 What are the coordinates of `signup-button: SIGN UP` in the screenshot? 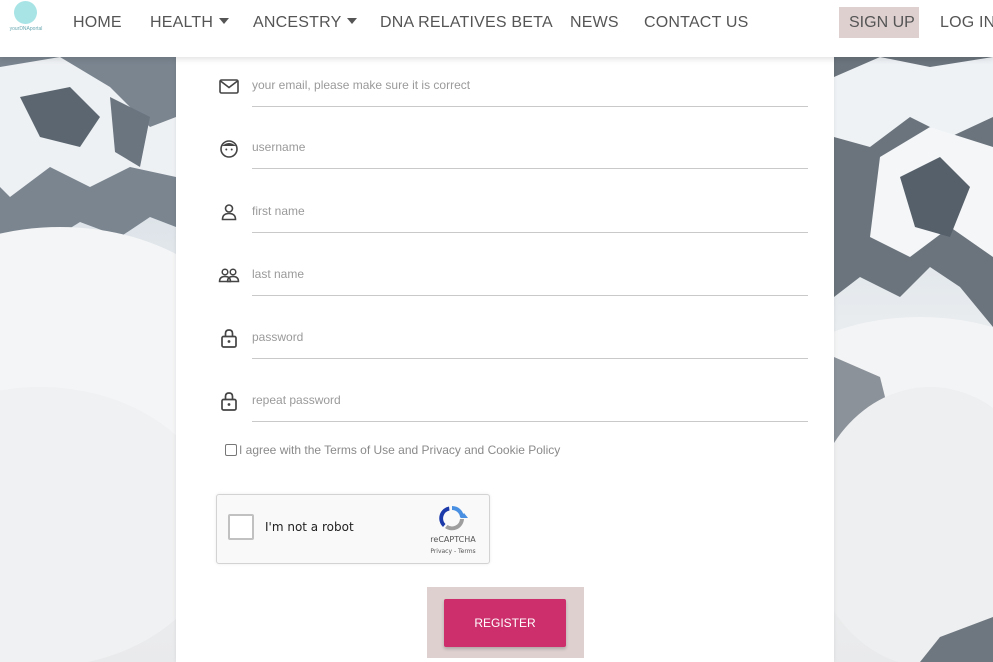 It's located at (879, 22).